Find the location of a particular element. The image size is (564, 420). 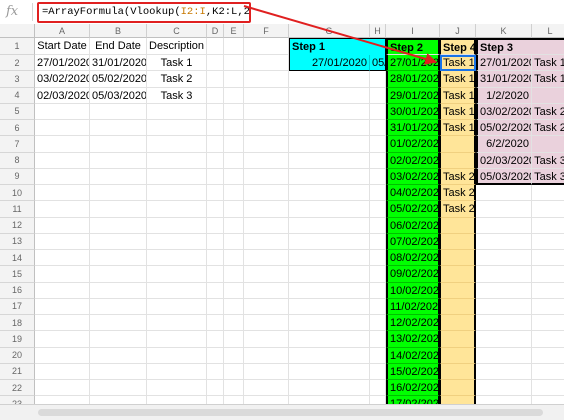

row-header-11: 11 is located at coordinates (17, 209).